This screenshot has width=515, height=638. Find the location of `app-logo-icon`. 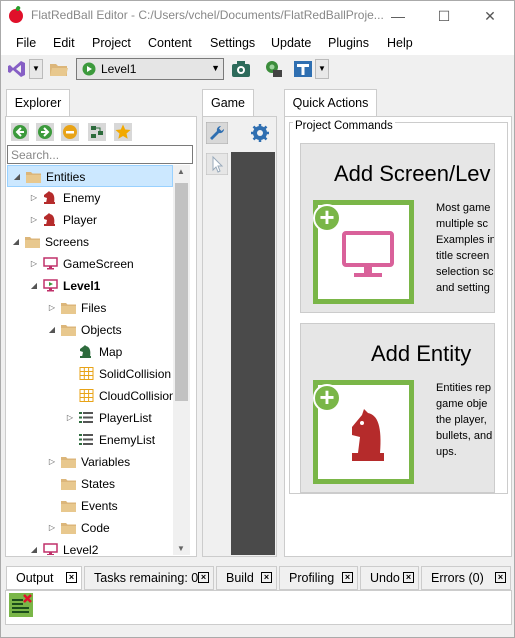

app-logo-icon is located at coordinates (16, 16).